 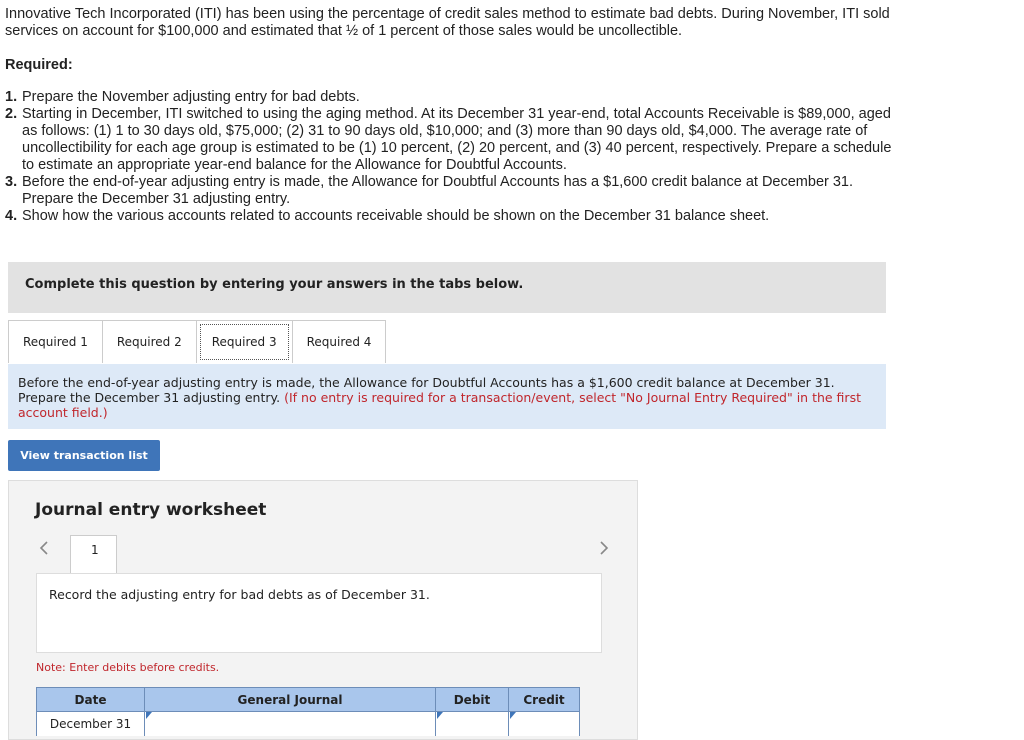 I want to click on tab-required-4: Required 4, so click(x=339, y=341).